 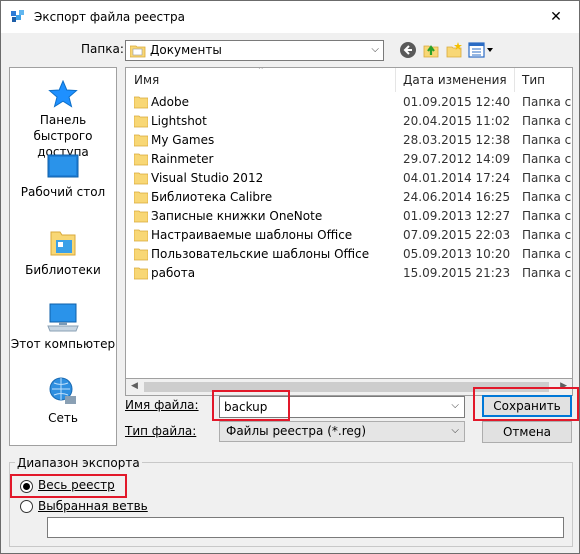 What do you see at coordinates (182, 159) in the screenshot?
I see `file-name: Rainmeter` at bounding box center [182, 159].